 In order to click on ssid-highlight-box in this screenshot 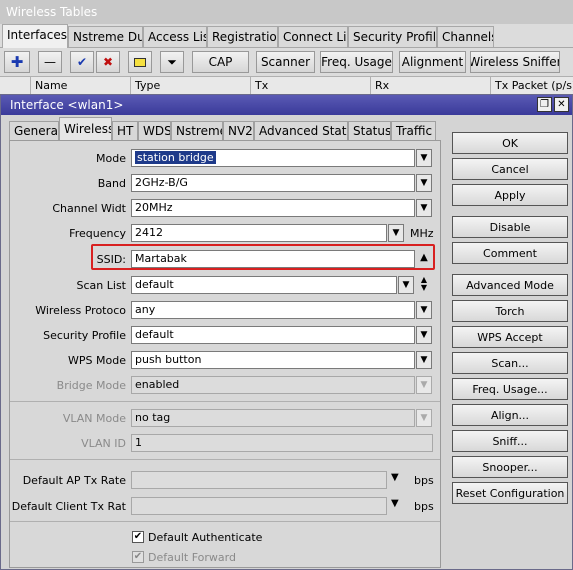, I will do `click(263, 257)`.